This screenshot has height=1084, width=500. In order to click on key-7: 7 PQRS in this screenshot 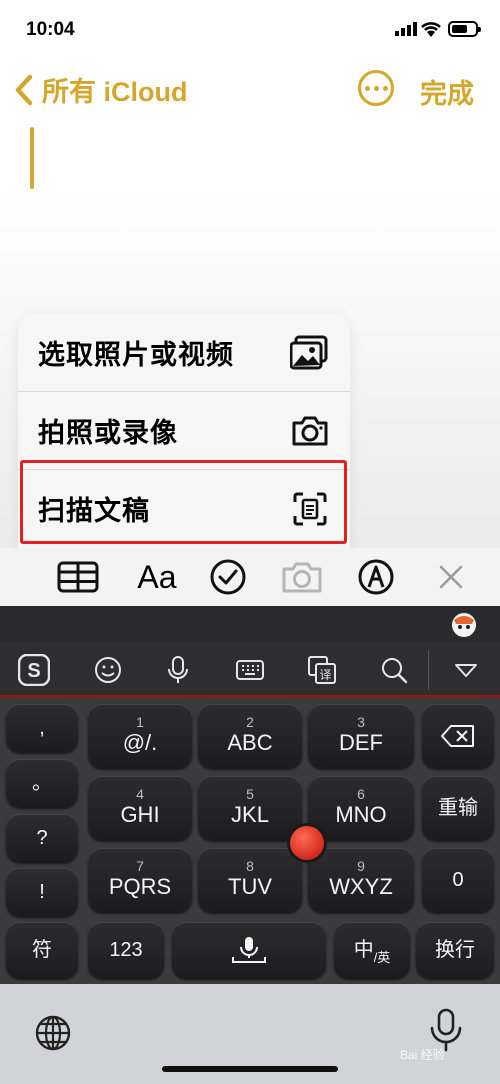, I will do `click(140, 880)`.